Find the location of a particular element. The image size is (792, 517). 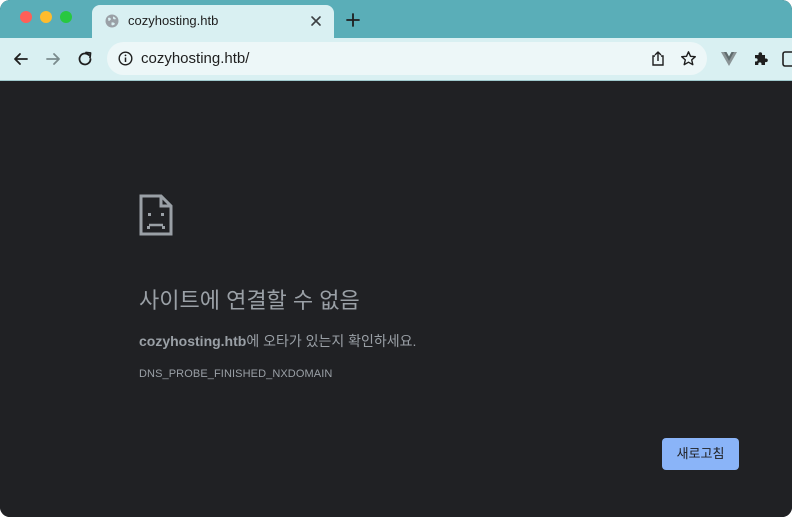

back-arrow-icon is located at coordinates (21, 59).